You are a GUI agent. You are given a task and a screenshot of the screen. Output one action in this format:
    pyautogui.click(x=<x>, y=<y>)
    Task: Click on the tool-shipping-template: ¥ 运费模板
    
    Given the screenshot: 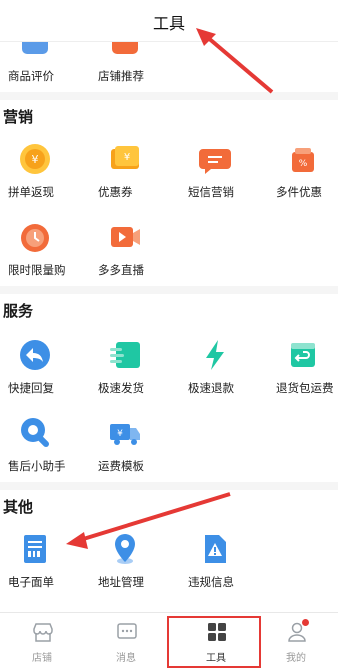 What is the action you would take?
    pyautogui.click(x=134, y=451)
    